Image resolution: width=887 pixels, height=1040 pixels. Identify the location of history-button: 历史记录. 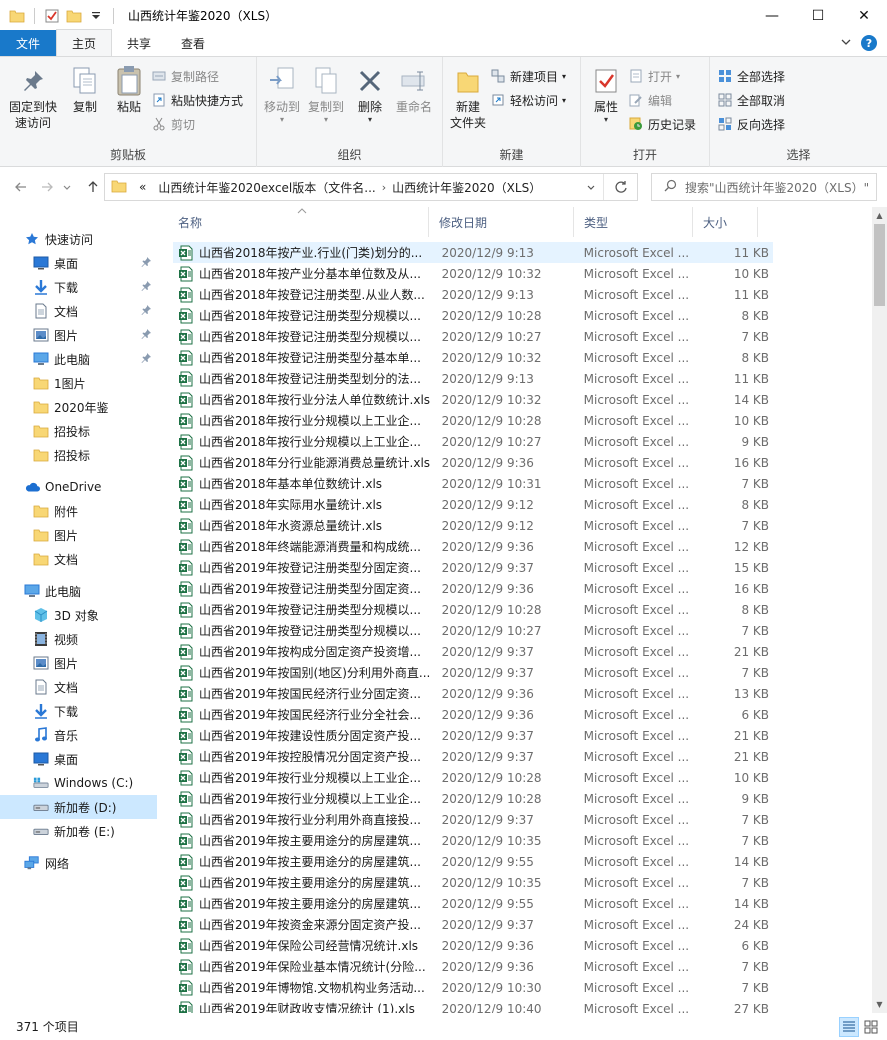
(664, 124).